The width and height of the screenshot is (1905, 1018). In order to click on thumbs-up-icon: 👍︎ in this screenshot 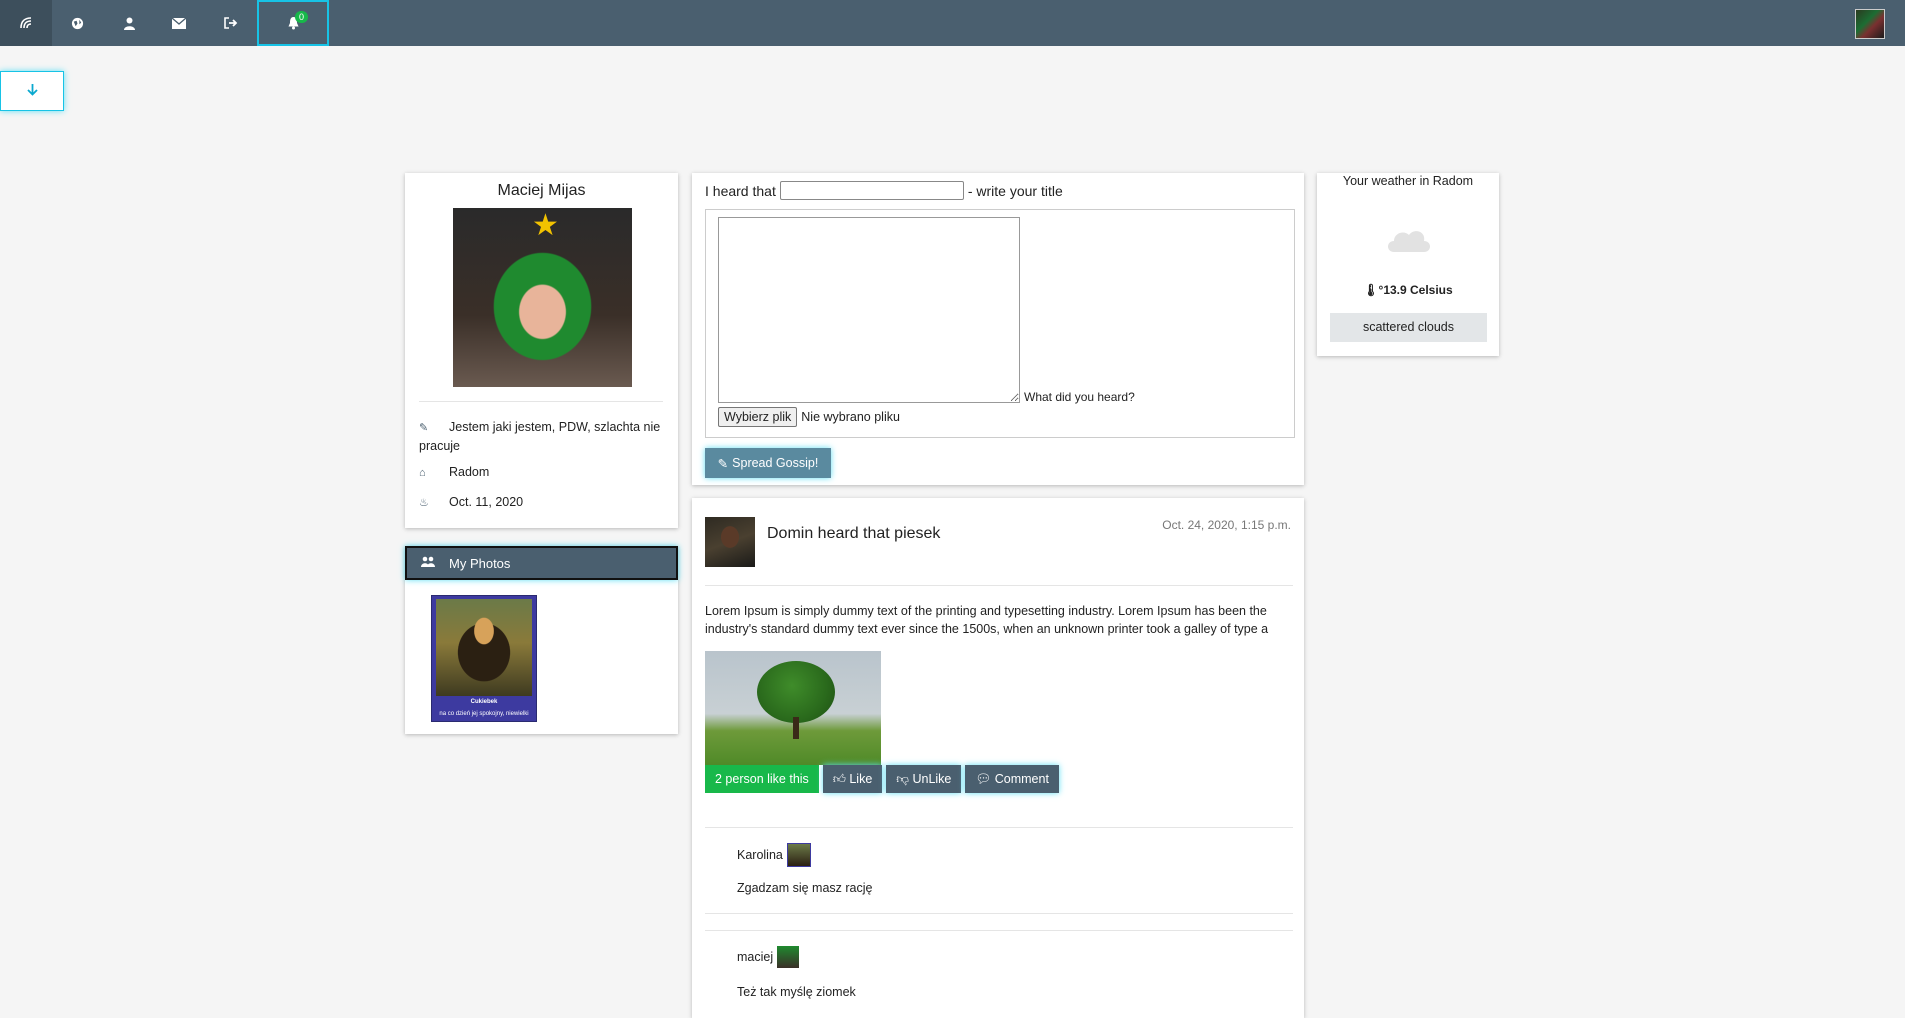, I will do `click(841, 779)`.